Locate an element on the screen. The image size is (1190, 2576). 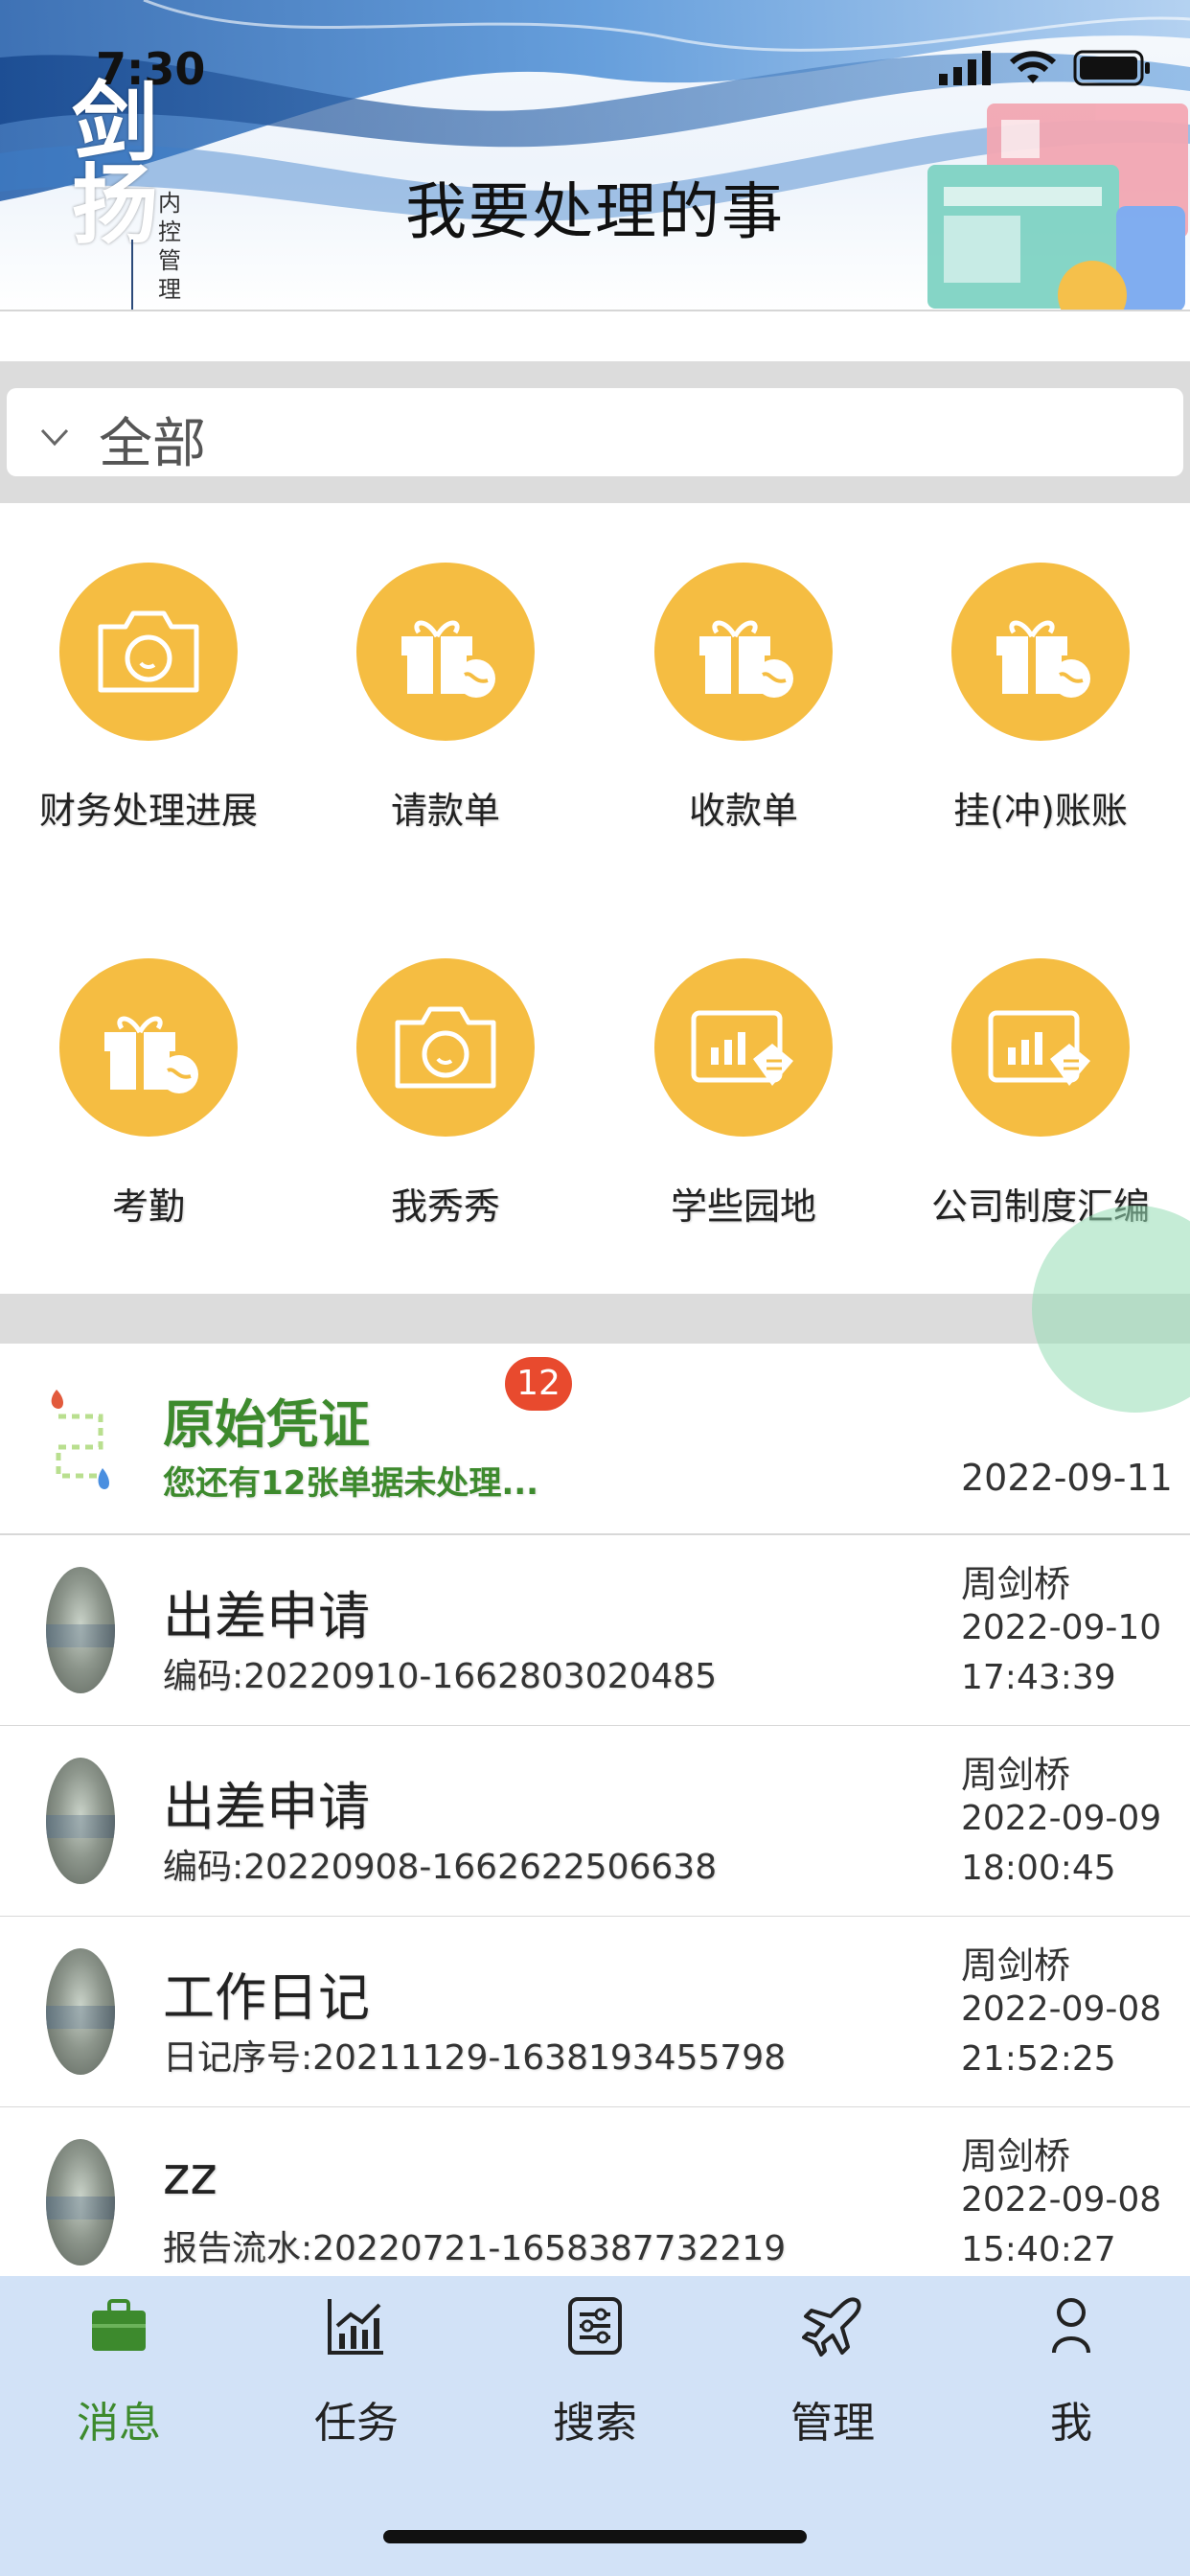
list-item-date: 2022-09-11 is located at coordinates (1067, 1478).